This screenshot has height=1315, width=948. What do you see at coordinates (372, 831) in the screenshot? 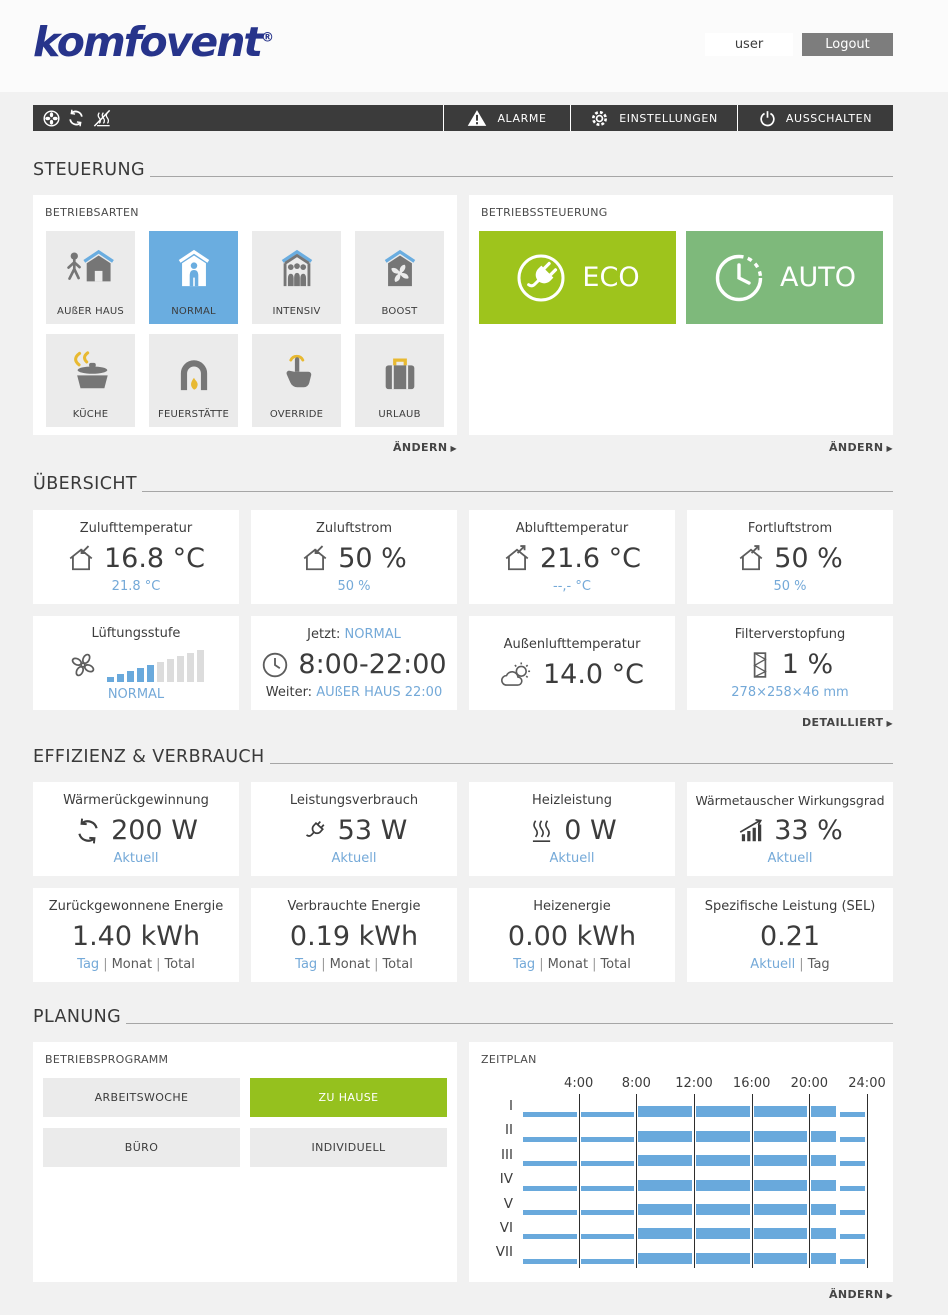
I see `tile-value: 53 W` at bounding box center [372, 831].